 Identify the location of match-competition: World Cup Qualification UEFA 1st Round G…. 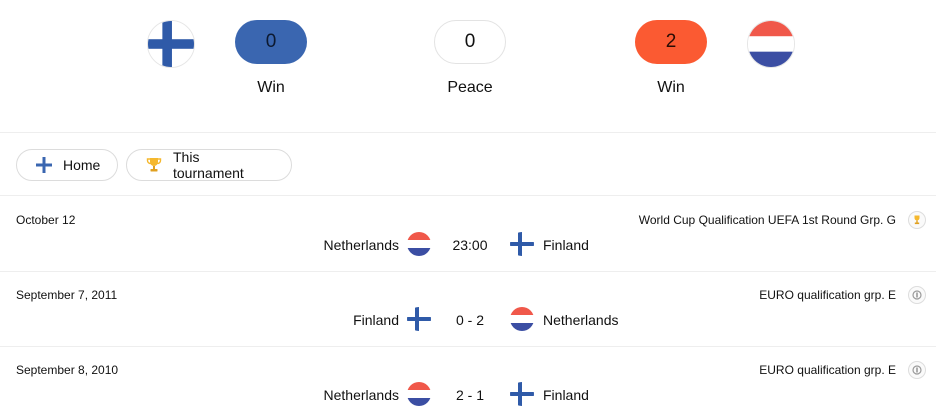
(767, 220).